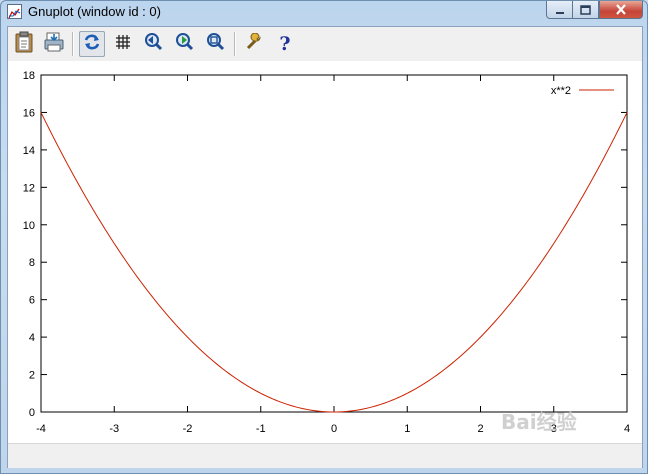  Describe the element at coordinates (29, 76) in the screenshot. I see `y-tick-label: 18` at that location.